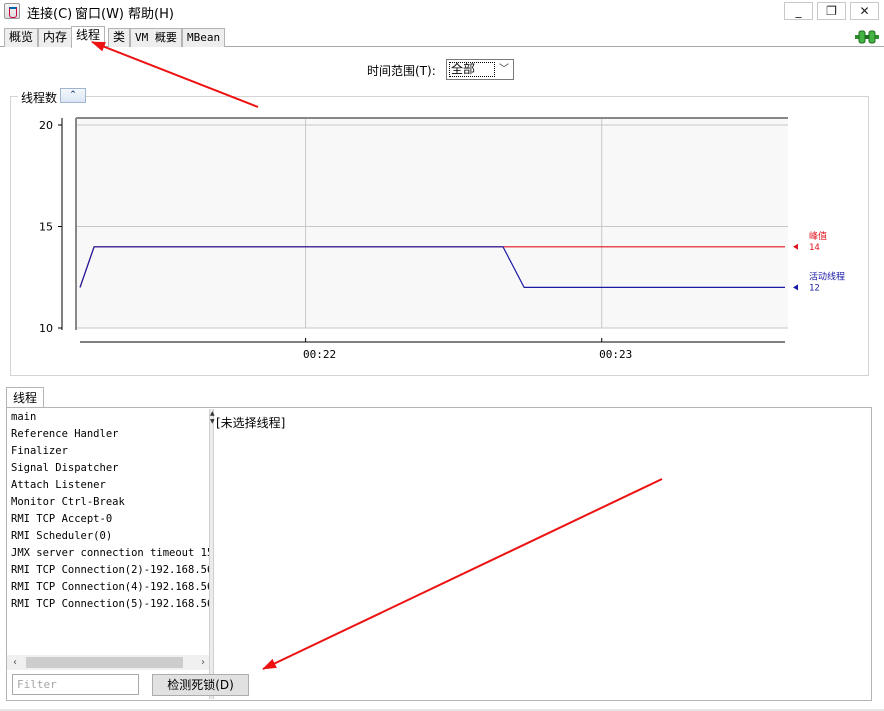 Image resolution: width=884 pixels, height=711 pixels. What do you see at coordinates (827, 276) in the screenshot?
I see `legend-name: 活动线程` at bounding box center [827, 276].